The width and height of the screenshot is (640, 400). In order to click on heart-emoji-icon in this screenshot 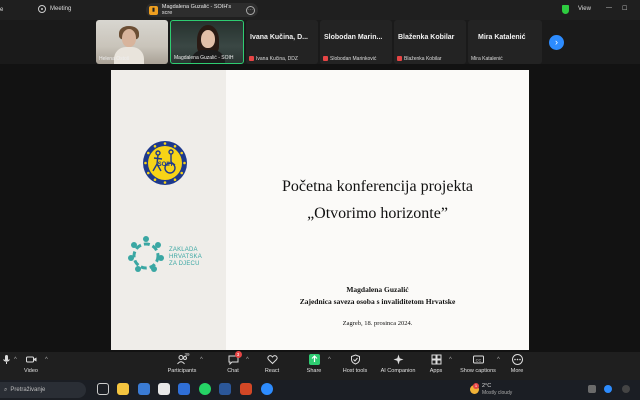, I will do `click(272, 359)`.